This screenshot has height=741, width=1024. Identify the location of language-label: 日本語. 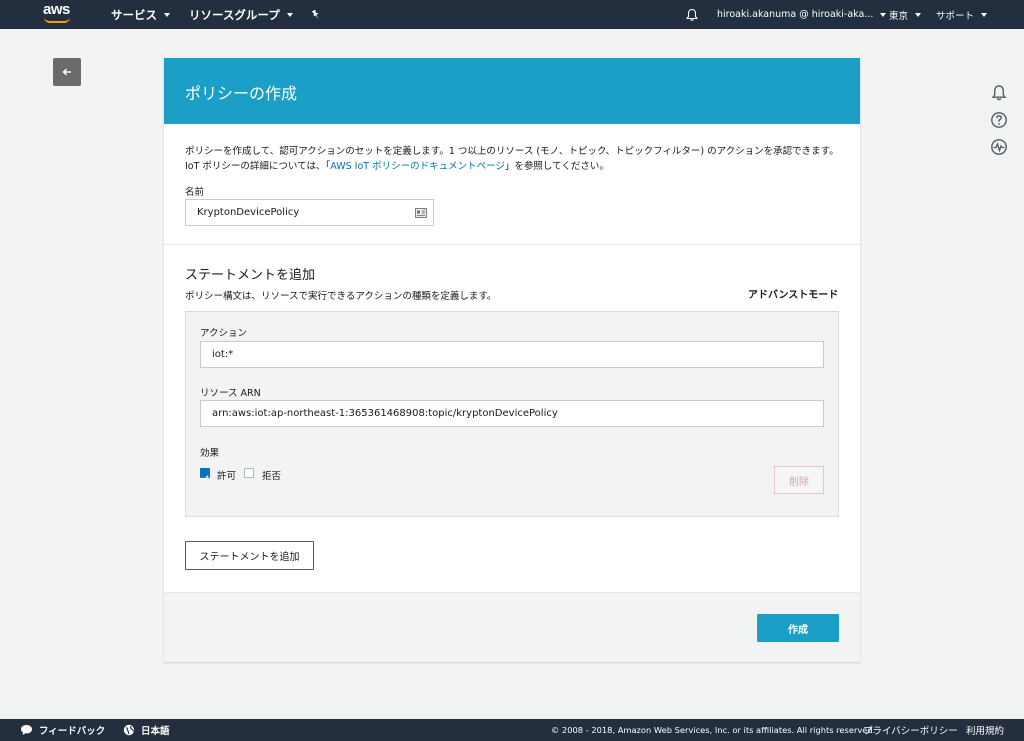
(155, 731).